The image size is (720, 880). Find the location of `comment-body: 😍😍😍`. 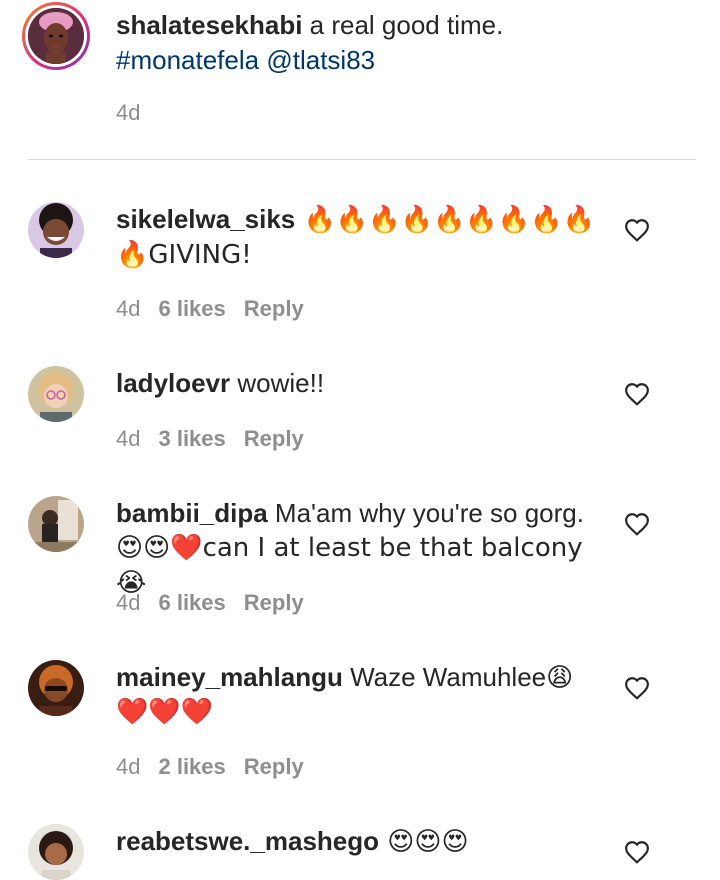

comment-body: 😍😍😍 is located at coordinates (424, 842).